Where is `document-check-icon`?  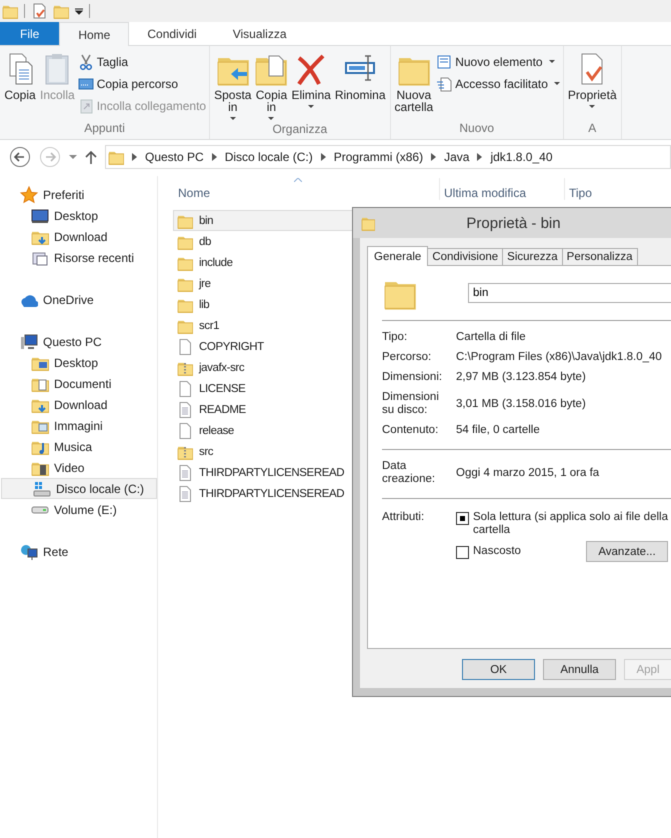 document-check-icon is located at coordinates (39, 11).